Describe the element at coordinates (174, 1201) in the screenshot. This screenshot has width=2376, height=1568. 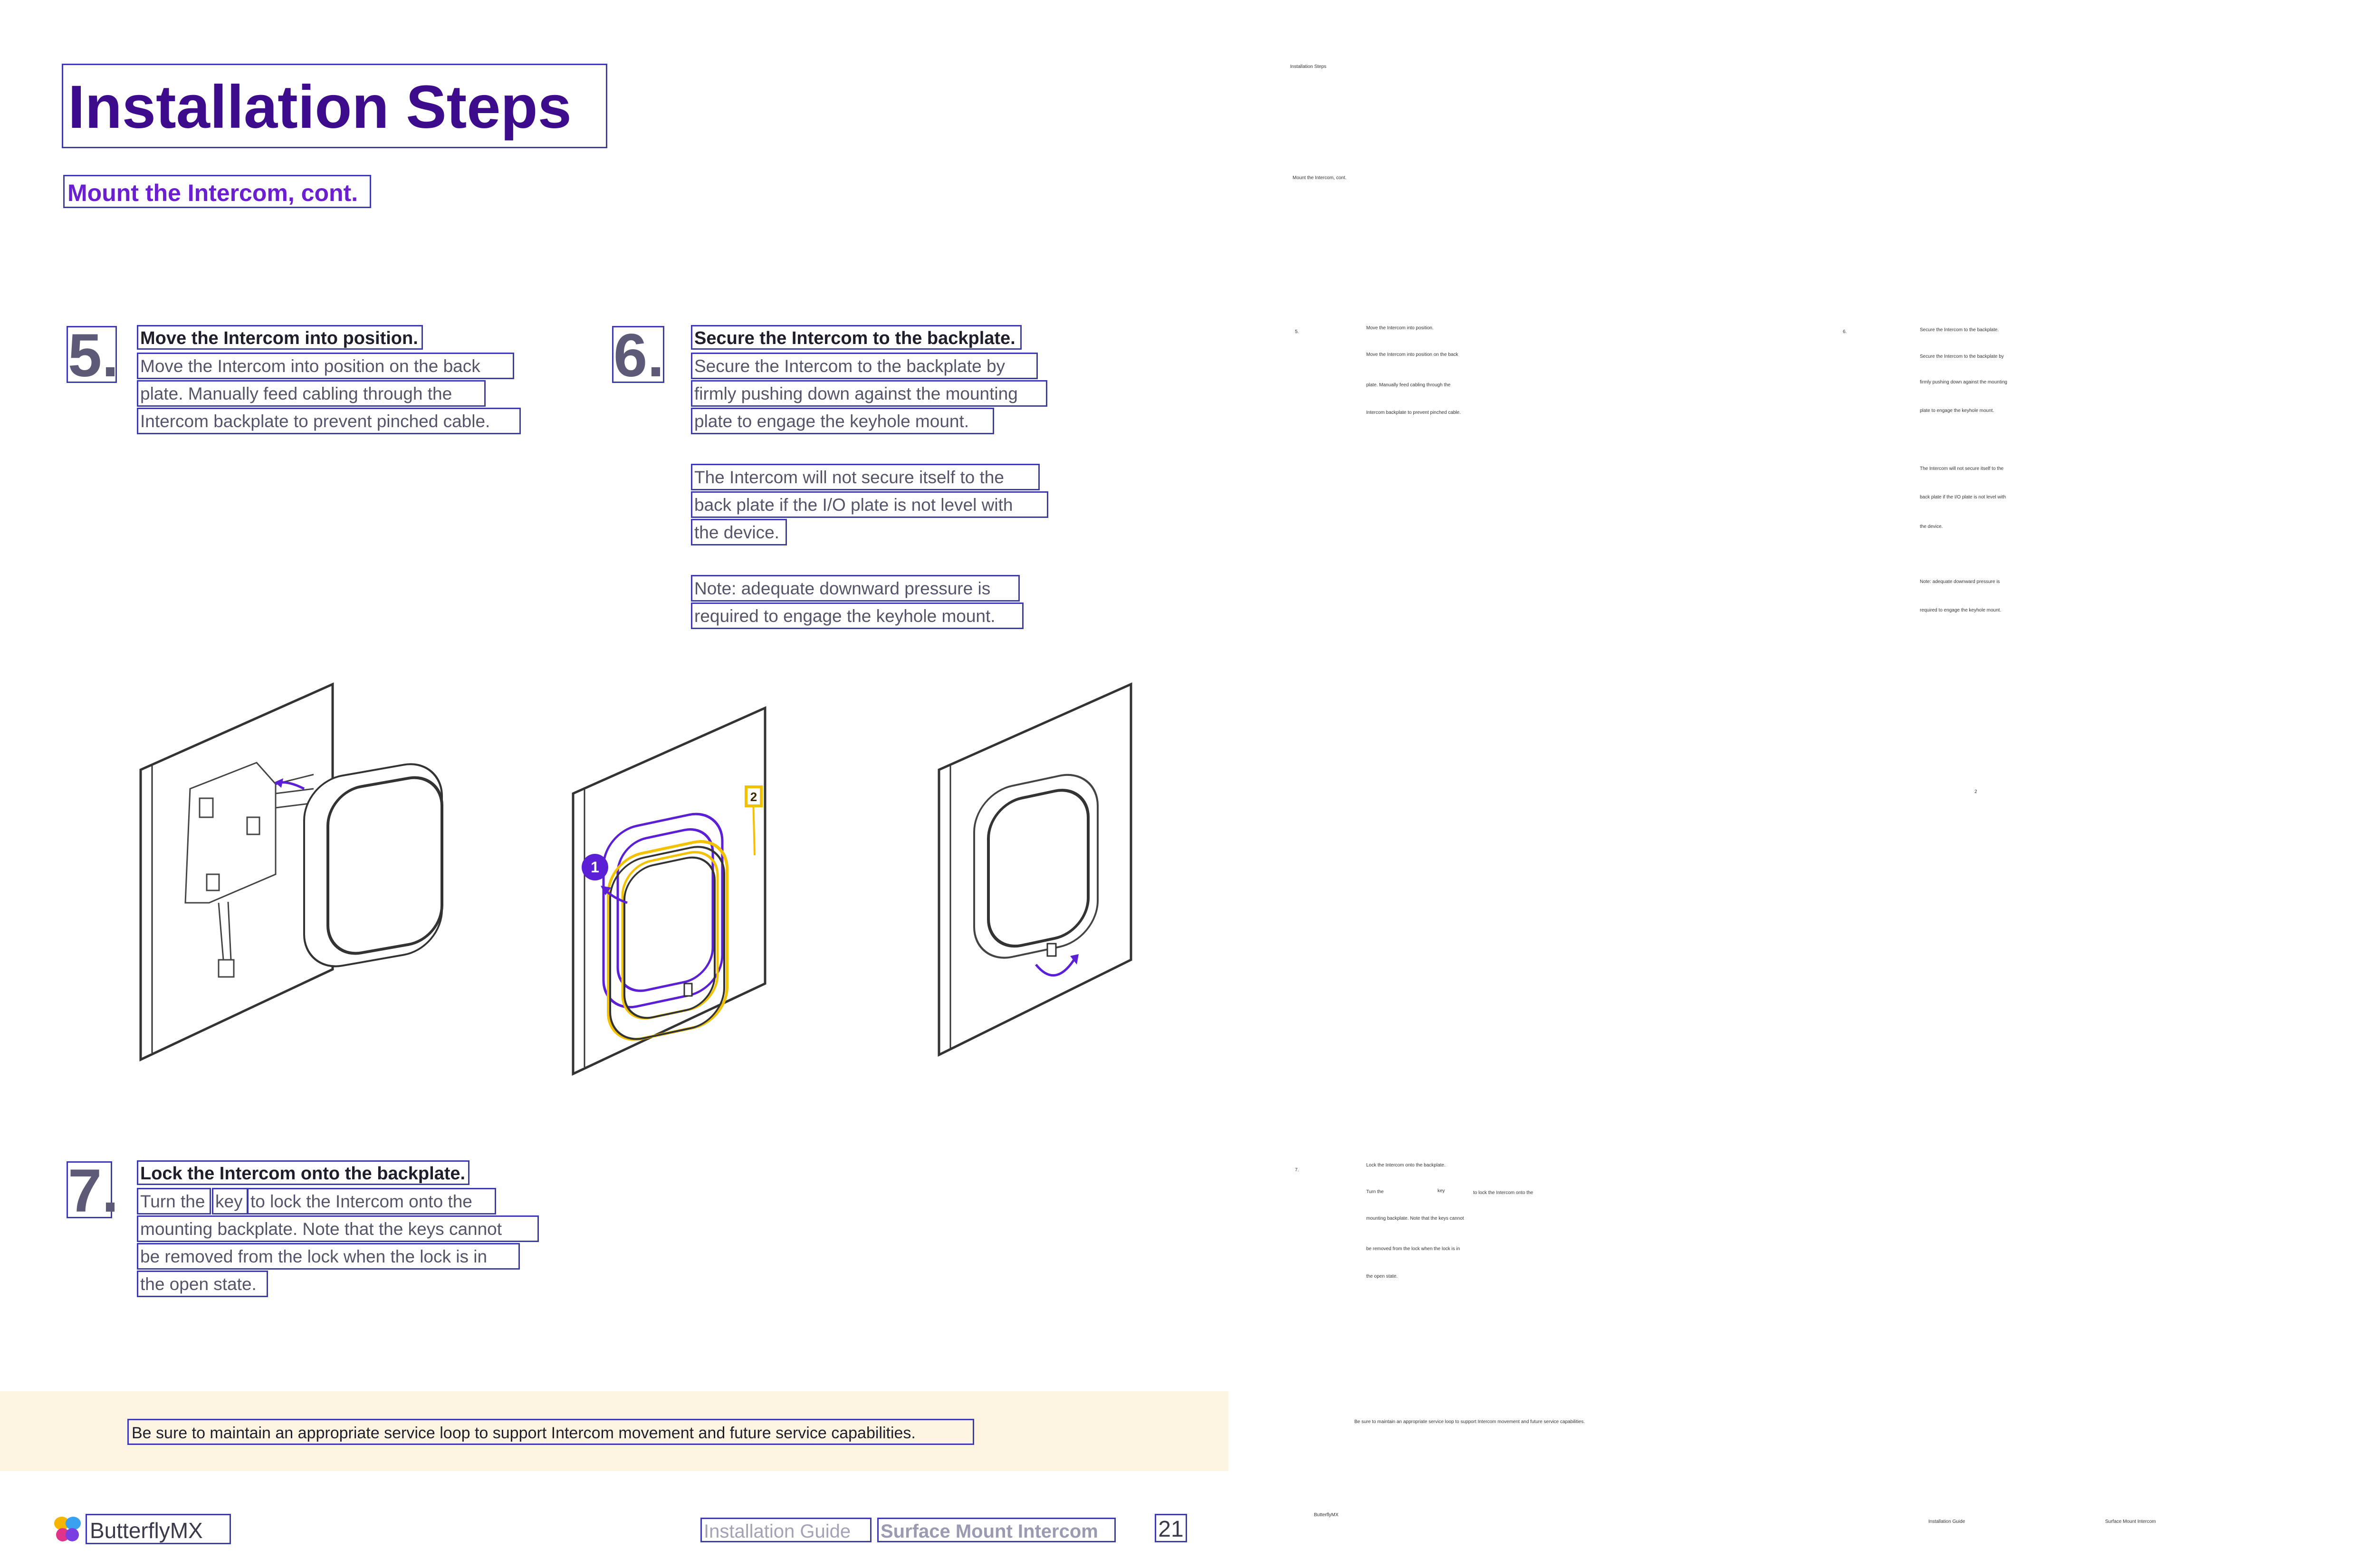
I see `step-7-line-1-prefix: Turn the` at that location.